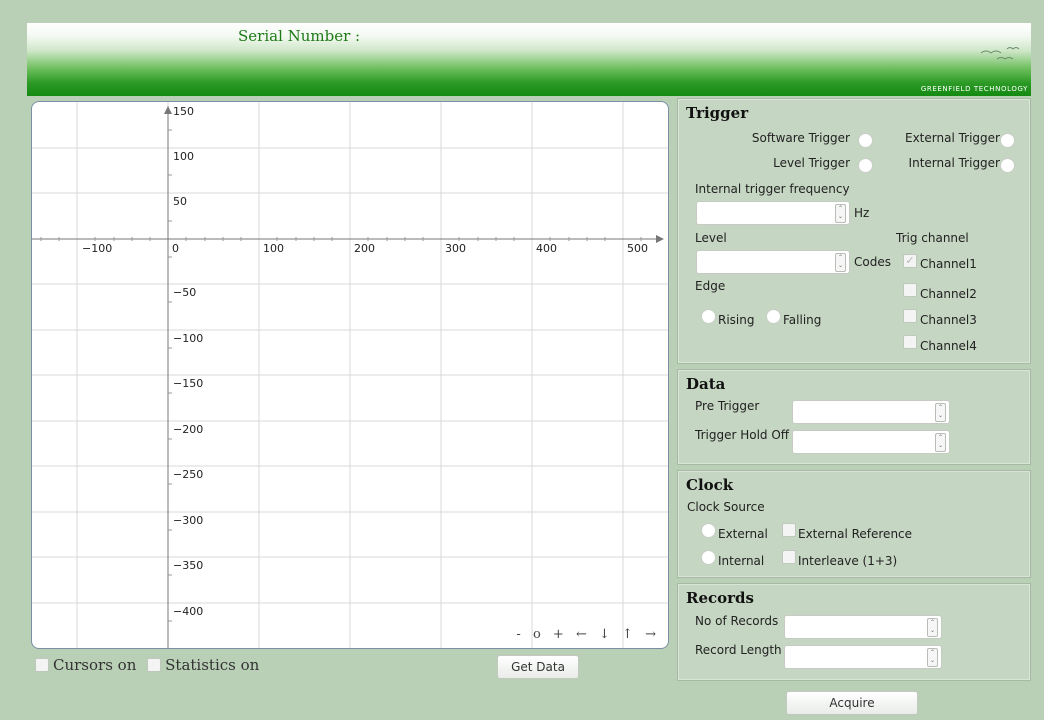 This screenshot has width=1044, height=720. Describe the element at coordinates (1000, 53) in the screenshot. I see `birds-icon` at that location.